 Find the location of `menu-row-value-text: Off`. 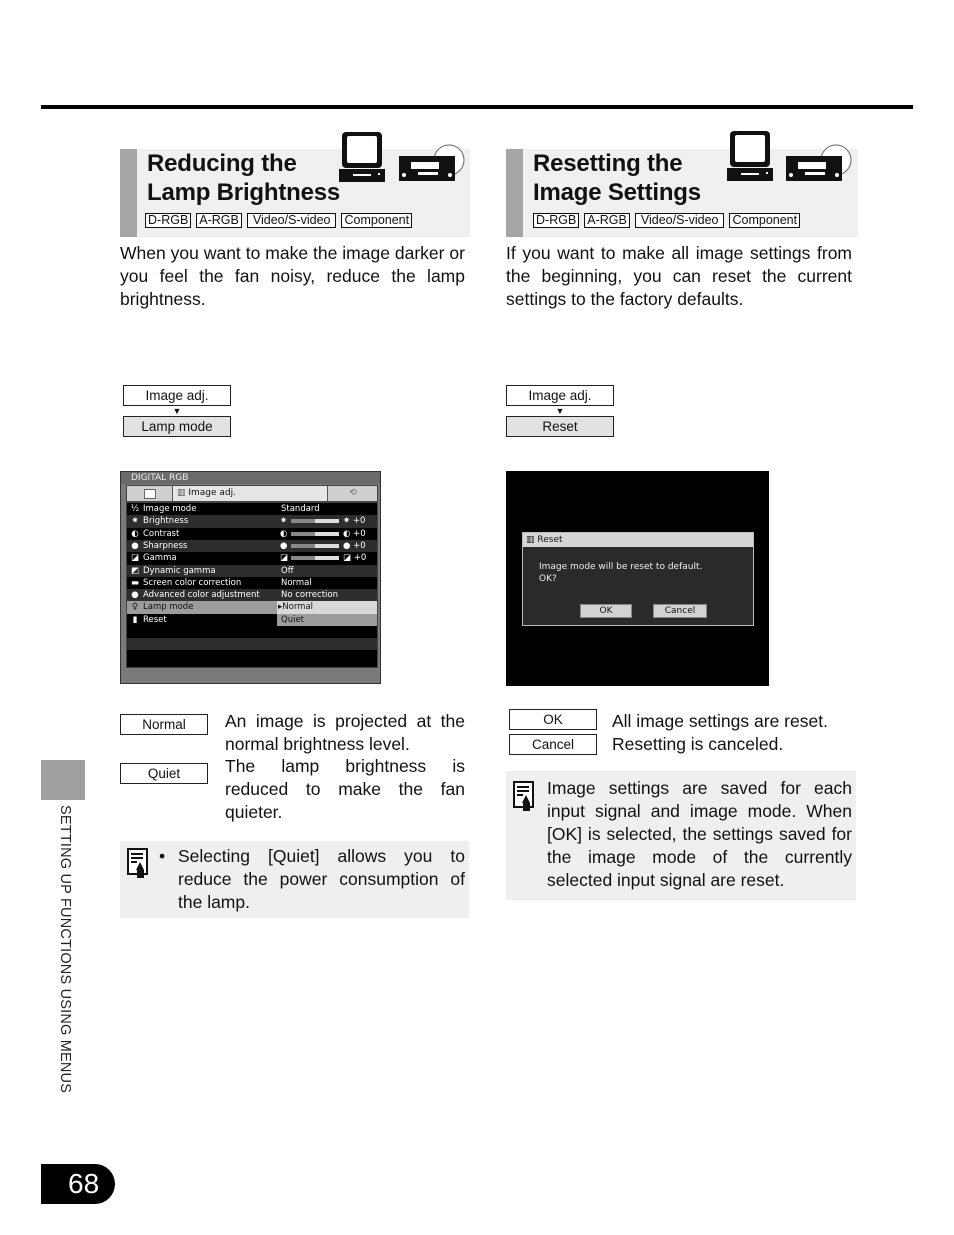

menu-row-value-text: Off is located at coordinates (287, 570).